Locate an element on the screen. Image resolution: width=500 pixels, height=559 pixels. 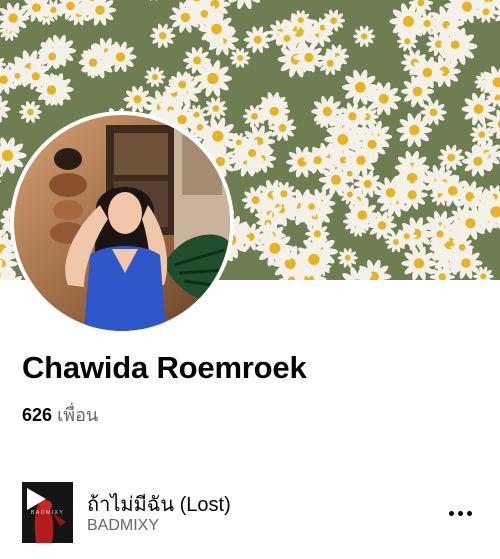
friends-count-link: 626 เพื่อน is located at coordinates (60, 414).